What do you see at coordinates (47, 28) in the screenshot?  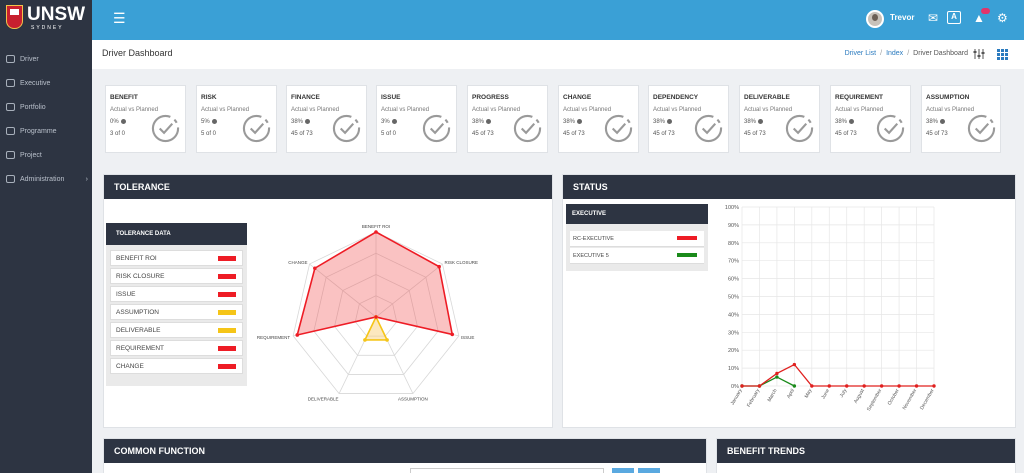 I see `brand-subtitle: SYDNEY` at bounding box center [47, 28].